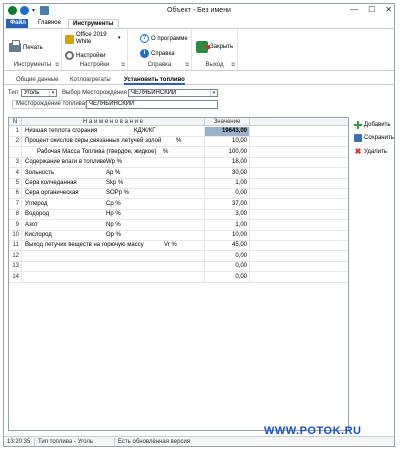 This screenshot has width=400, height=450. I want to click on table-row: 6 Сера органическая SOPp % 0,00, so click(178, 194).